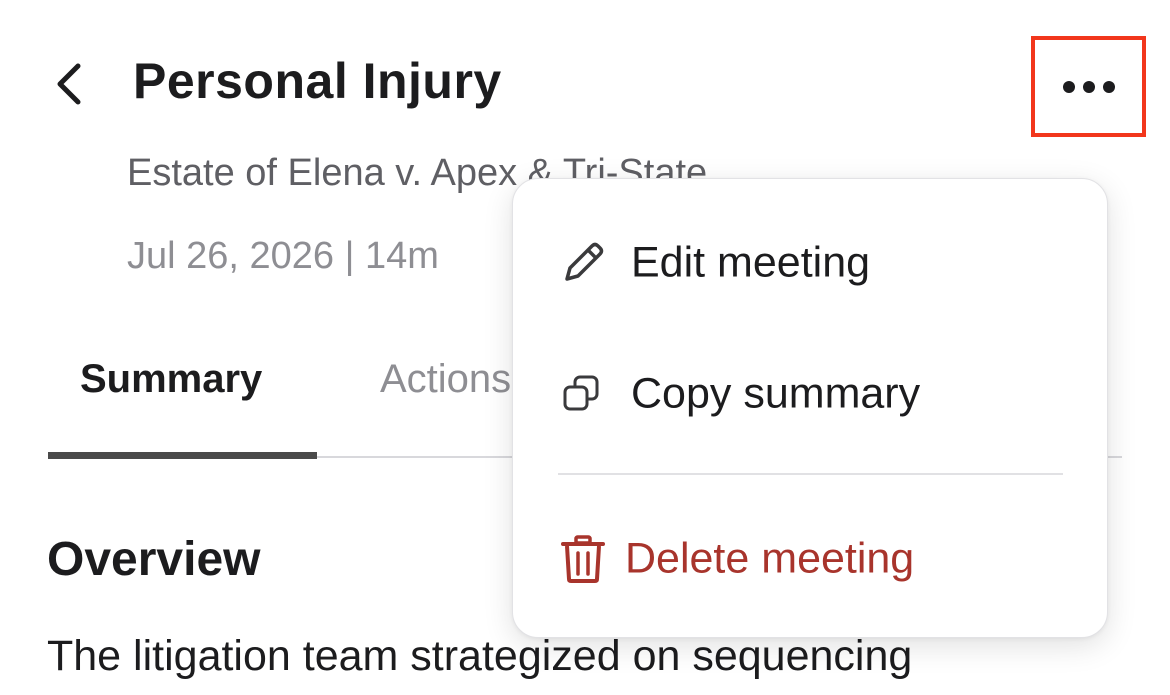  What do you see at coordinates (751, 262) in the screenshot?
I see `edit-meeting-label: Edit meeting` at bounding box center [751, 262].